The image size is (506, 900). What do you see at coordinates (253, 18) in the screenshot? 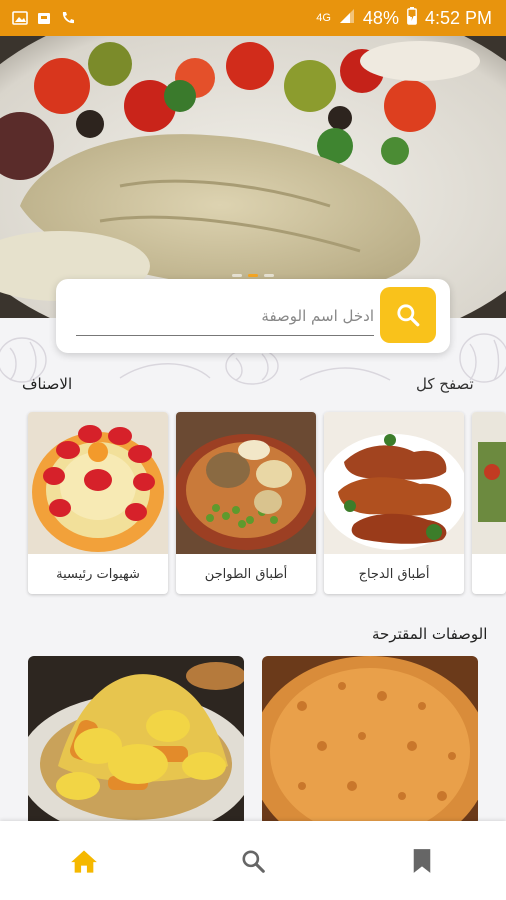
I see `status-bar: 4G 48% 4:52 PM` at bounding box center [253, 18].